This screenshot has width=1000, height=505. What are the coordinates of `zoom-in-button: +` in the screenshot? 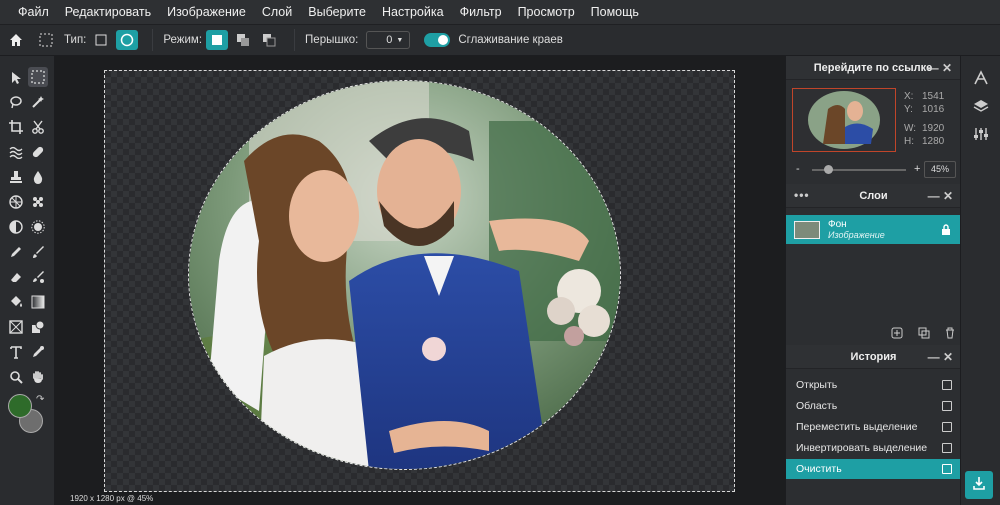 It's located at (917, 169).